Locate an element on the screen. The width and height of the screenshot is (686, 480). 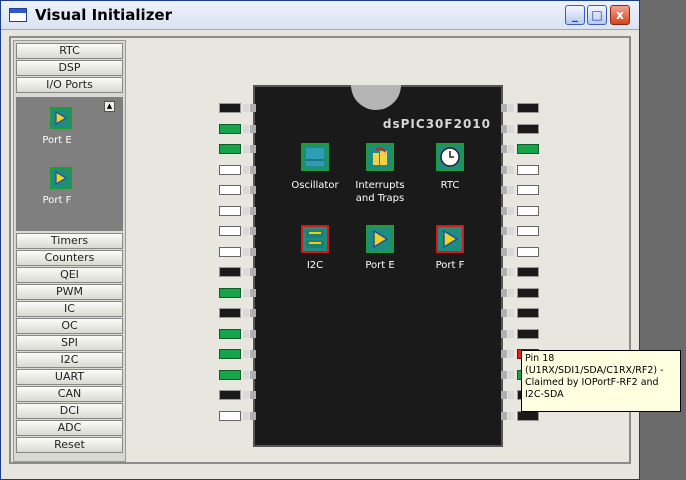
sidebar-item-counters: Counters is located at coordinates (69, 258).